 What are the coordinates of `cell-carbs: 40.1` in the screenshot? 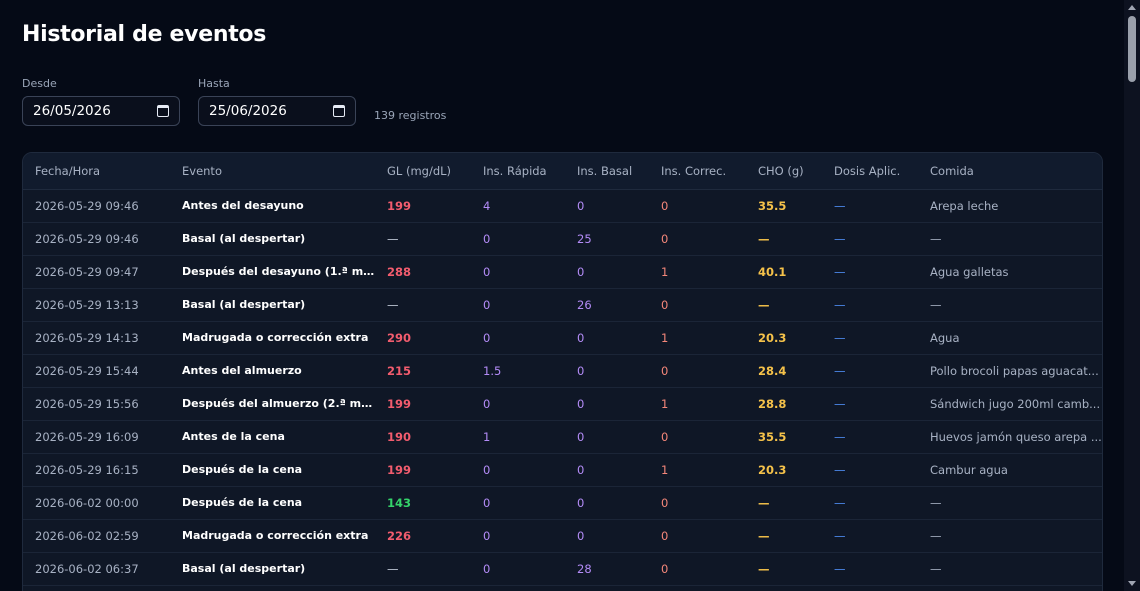 It's located at (784, 272).